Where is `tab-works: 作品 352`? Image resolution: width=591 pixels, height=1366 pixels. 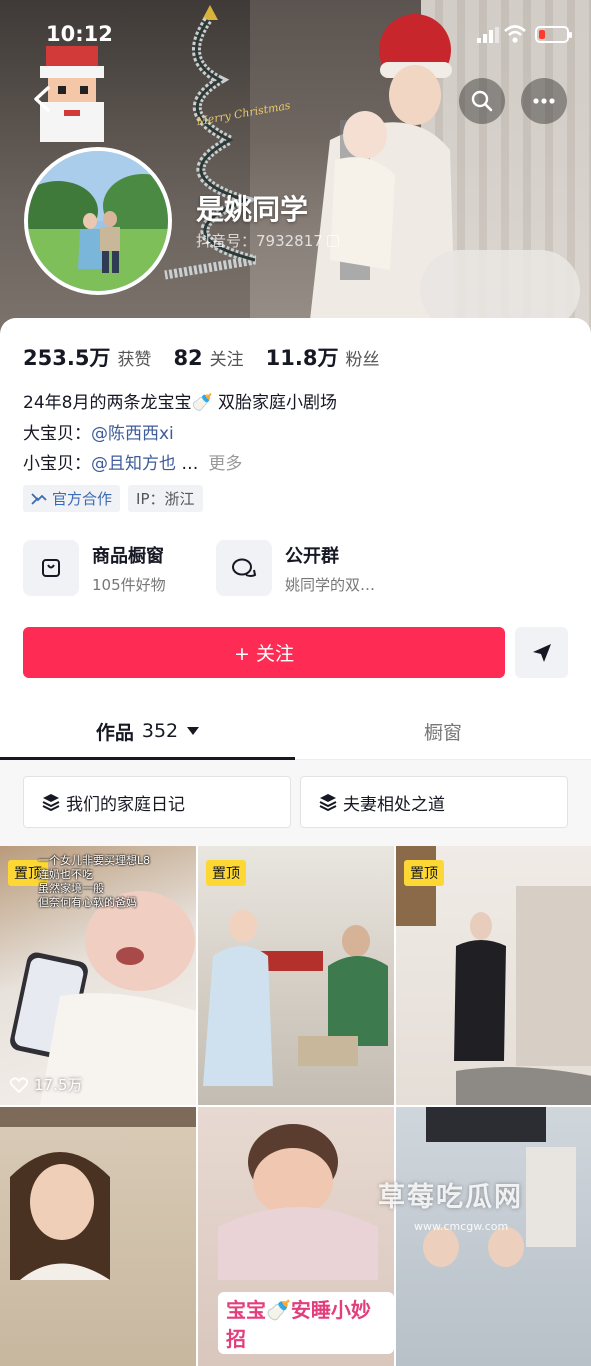
tab-works: 作品 352 is located at coordinates (147, 731).